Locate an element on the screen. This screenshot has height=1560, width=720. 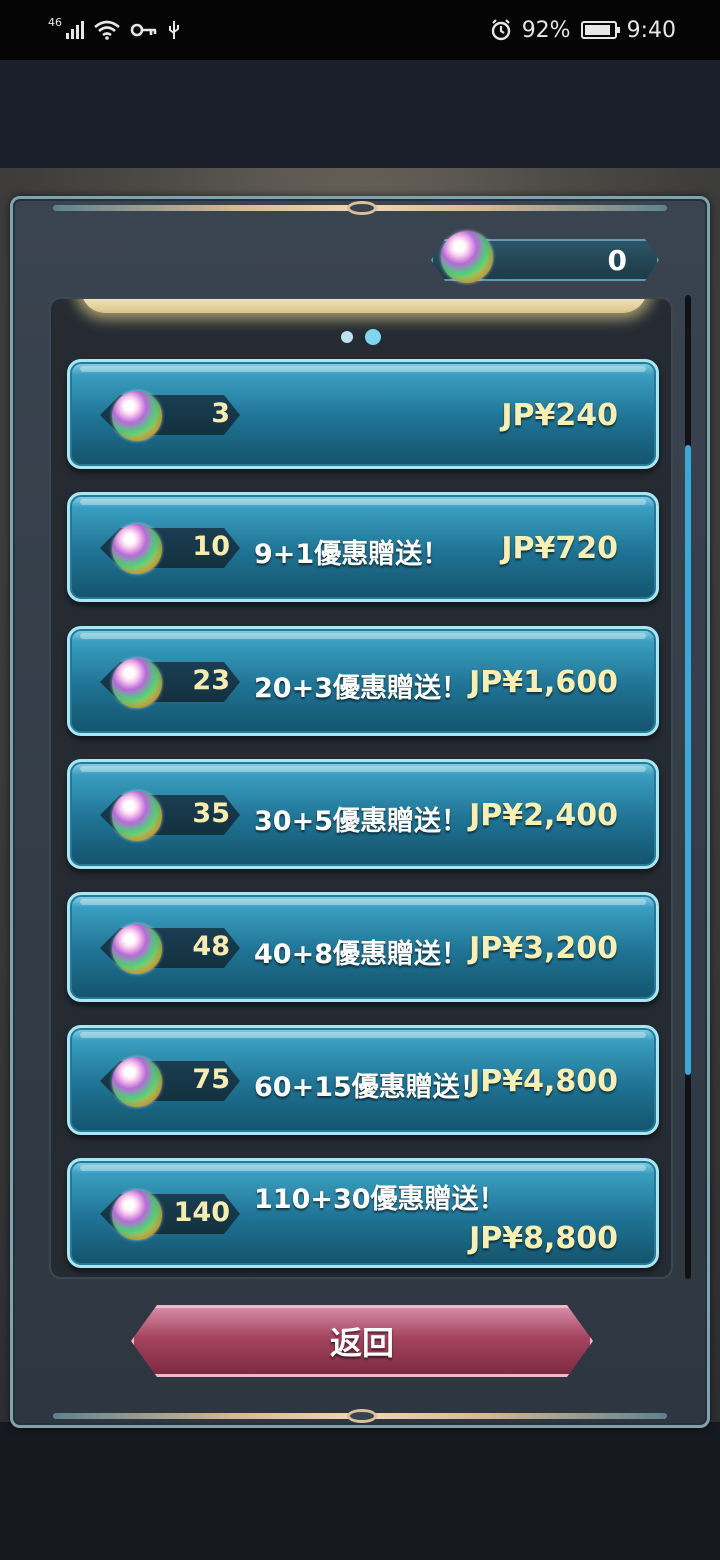
back-button-label: 返回 is located at coordinates (361, 1343).